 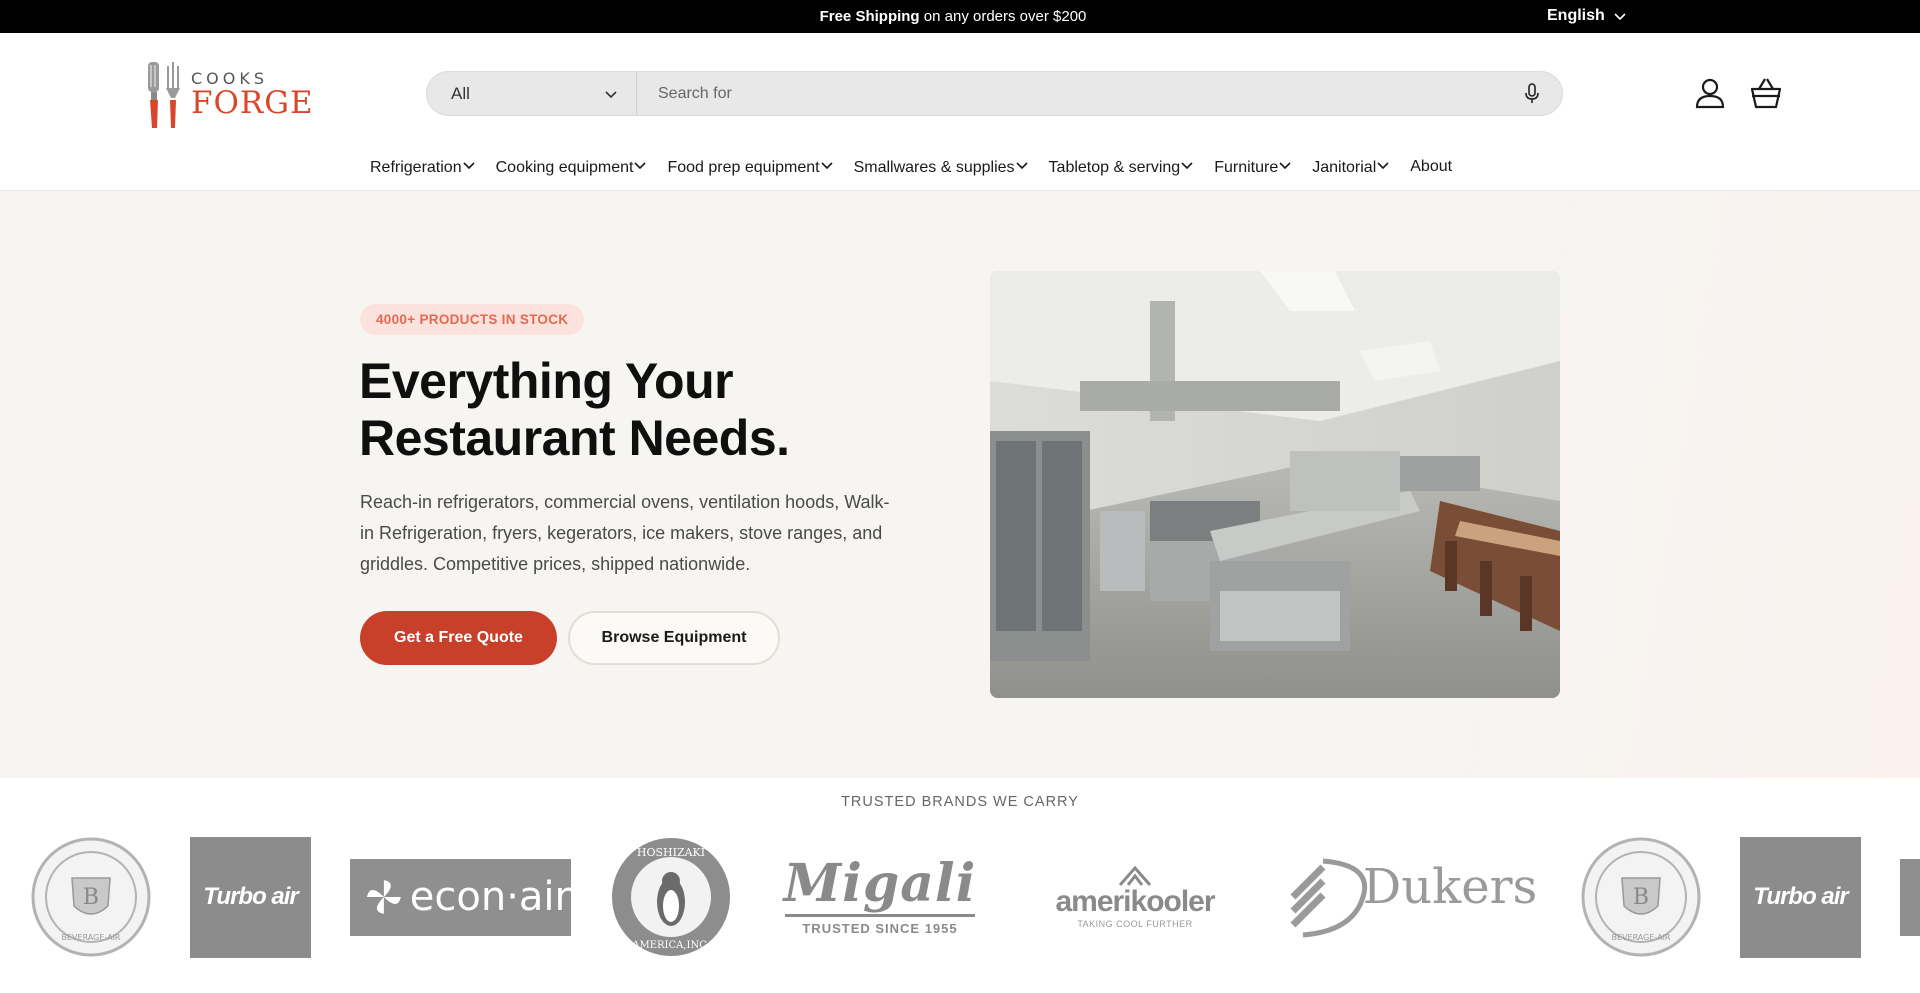 What do you see at coordinates (670, 945) in the screenshot?
I see `hoshizaki-bottom-text: AMERICA,INC.` at bounding box center [670, 945].